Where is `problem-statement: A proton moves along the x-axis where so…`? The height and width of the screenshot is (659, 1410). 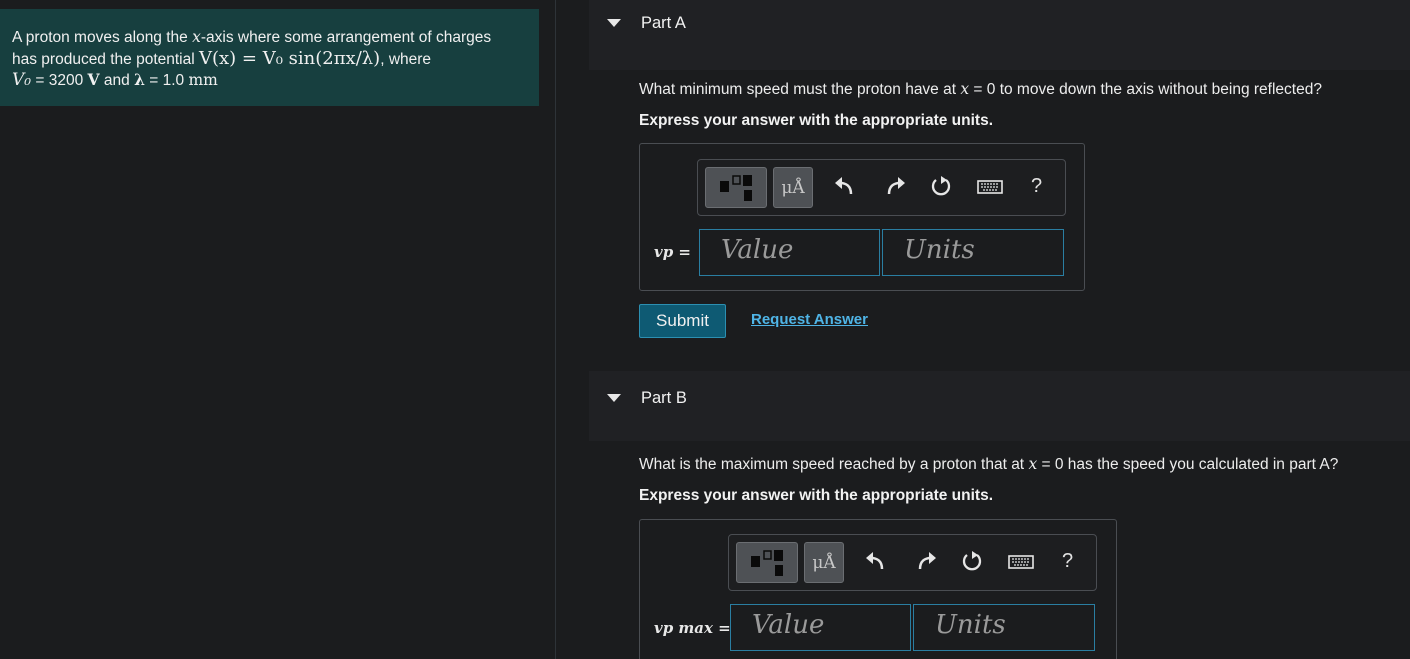
problem-statement: A proton moves along the x-axis where so… is located at coordinates (269, 57).